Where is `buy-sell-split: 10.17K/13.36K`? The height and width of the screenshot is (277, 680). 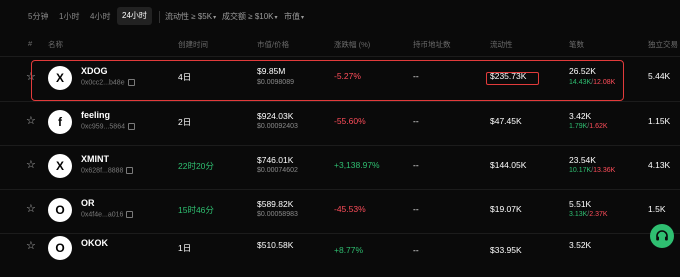
buy-sell-split: 10.17K/13.36K is located at coordinates (592, 170).